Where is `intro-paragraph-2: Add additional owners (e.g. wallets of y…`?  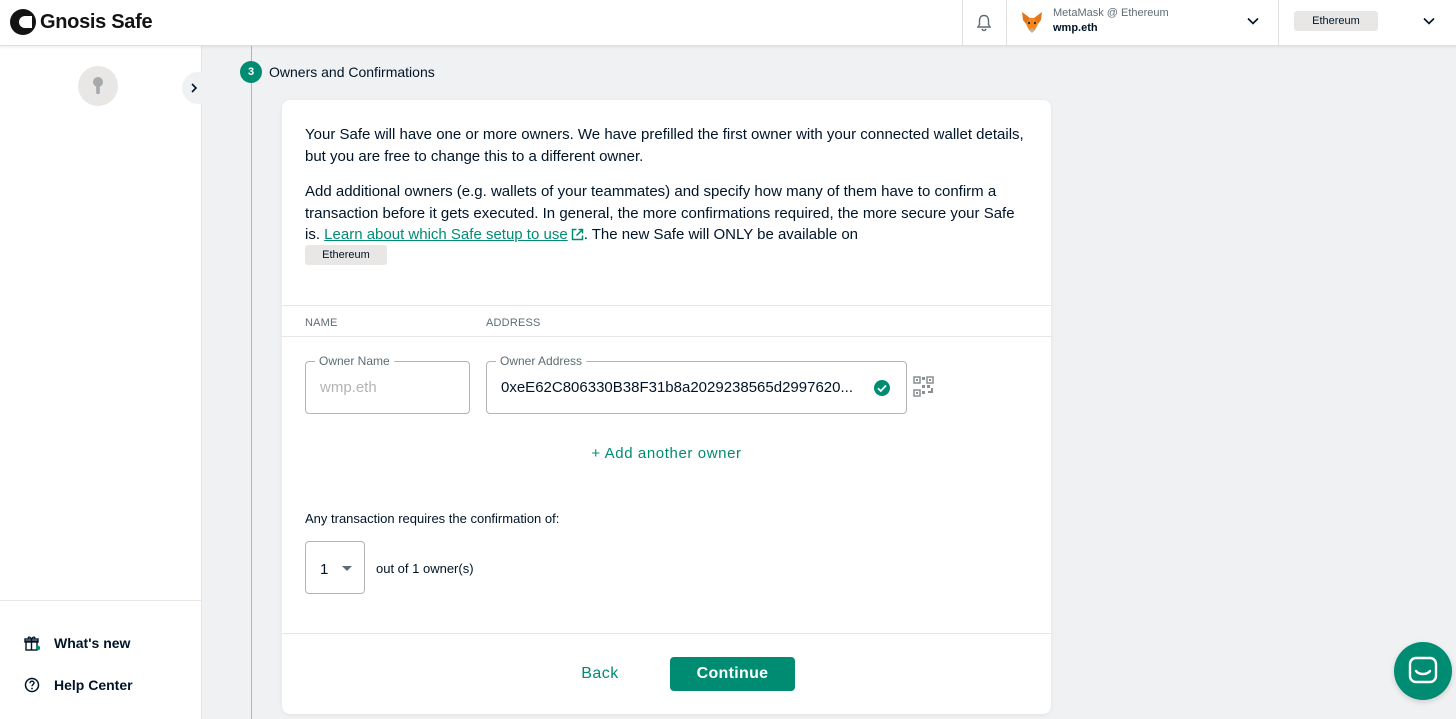 intro-paragraph-2: Add additional owners (e.g. wallets of y… is located at coordinates (667, 213).